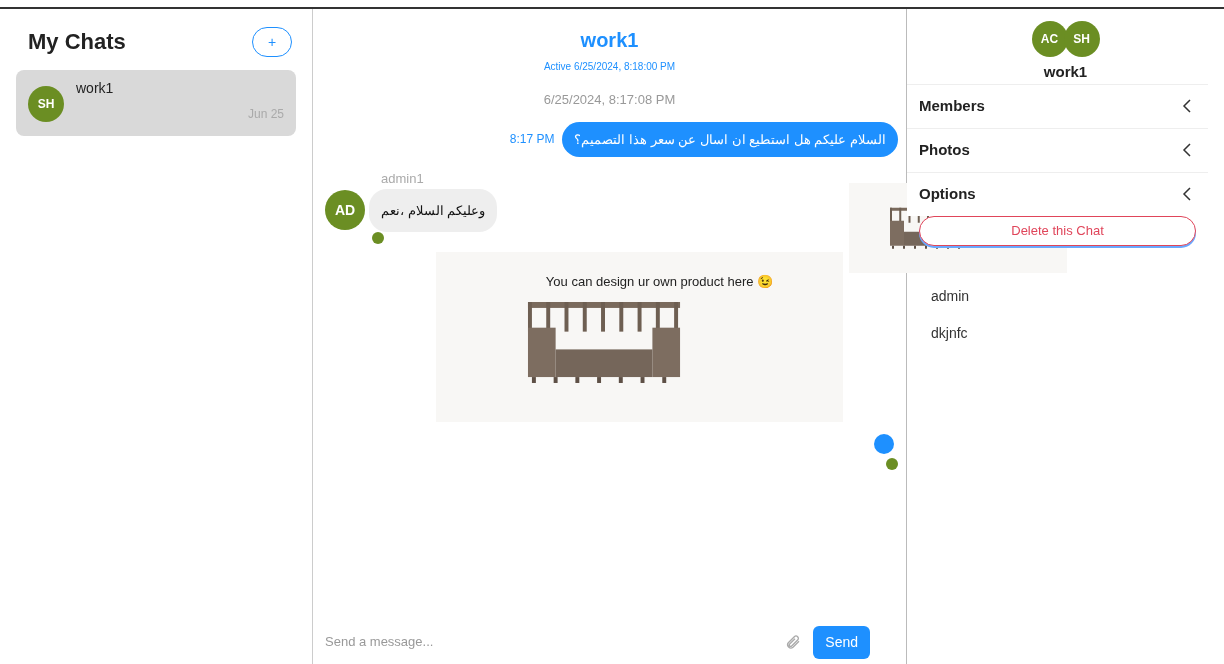  I want to click on member-name: dkjnfc, so click(950, 333).